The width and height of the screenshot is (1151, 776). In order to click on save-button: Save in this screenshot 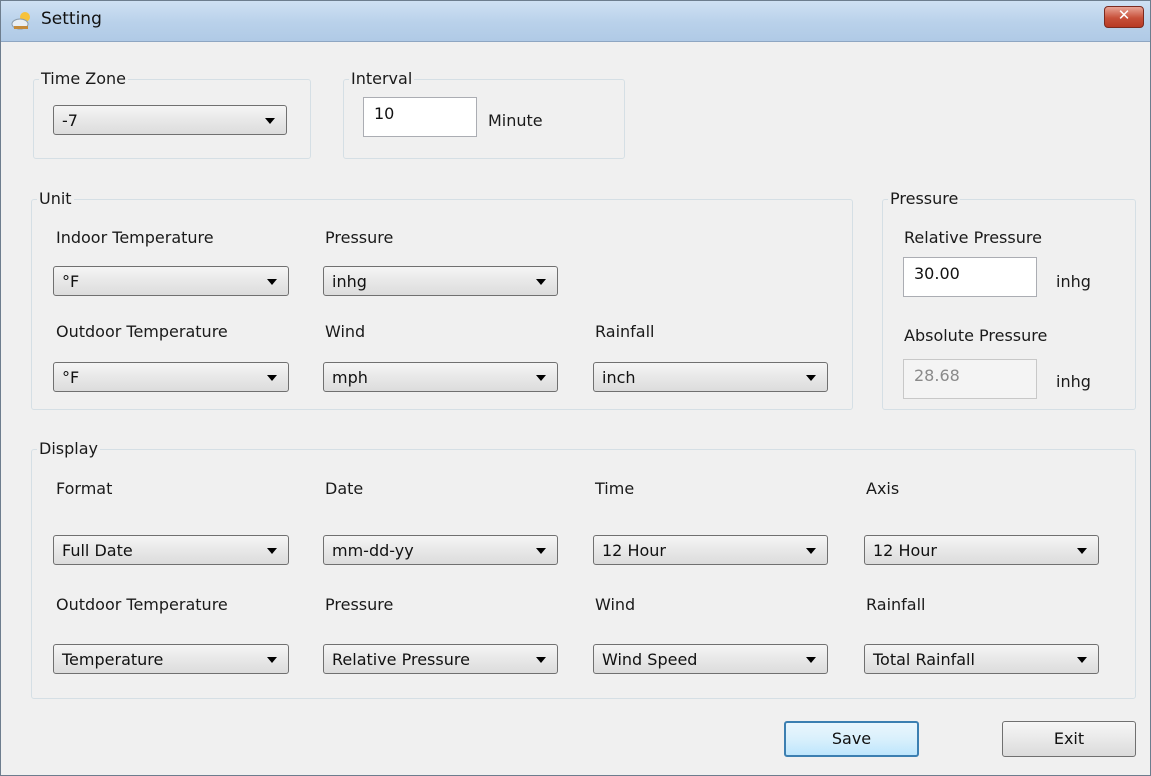, I will do `click(851, 739)`.